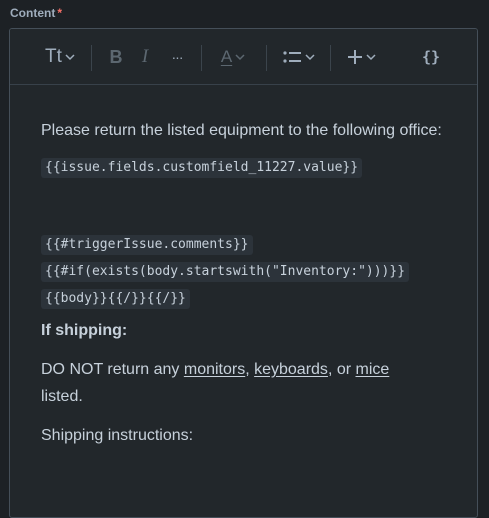  Describe the element at coordinates (59, 13) in the screenshot. I see `required-marker: *` at that location.